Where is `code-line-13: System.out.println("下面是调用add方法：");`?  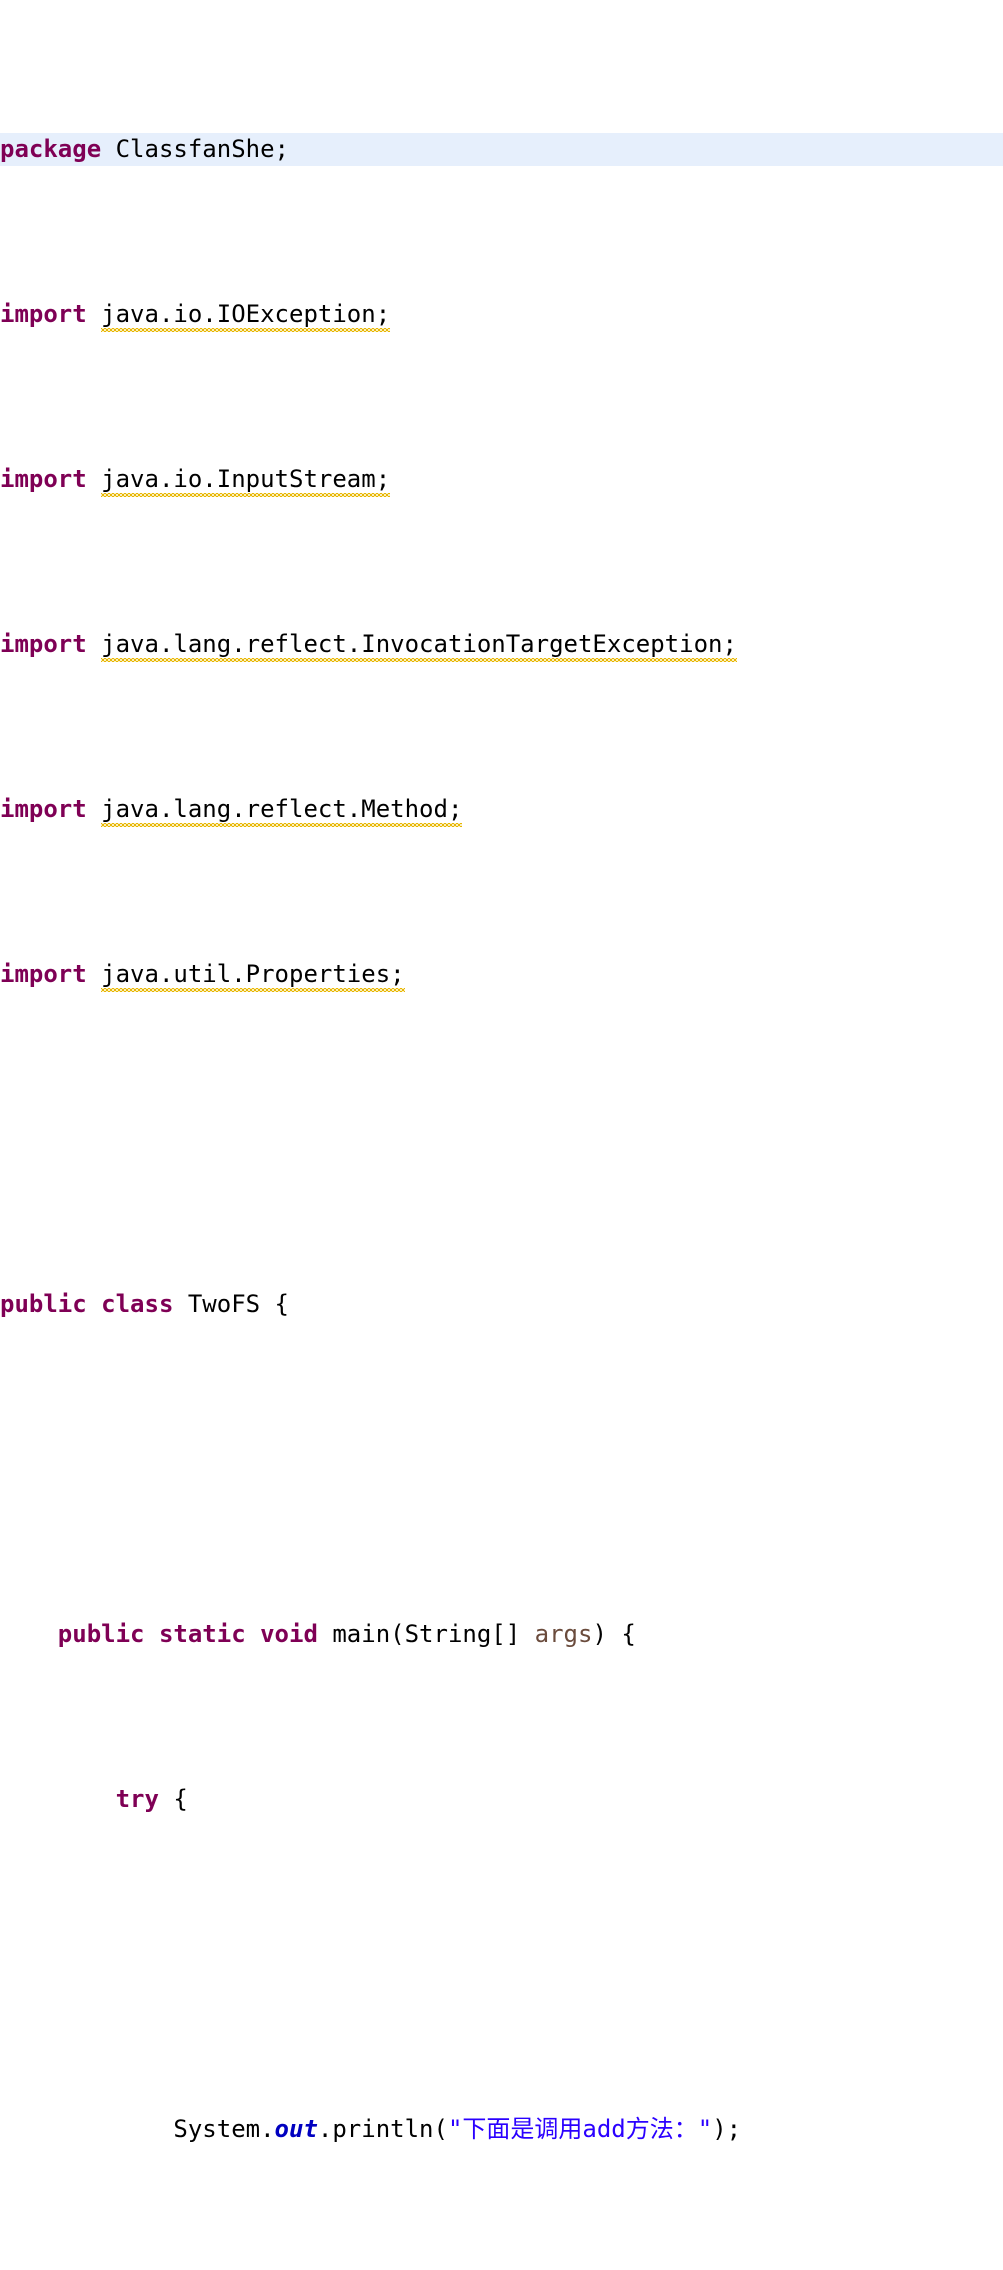 code-line-13: System.out.println("下面是调用add方法："); is located at coordinates (501, 2129).